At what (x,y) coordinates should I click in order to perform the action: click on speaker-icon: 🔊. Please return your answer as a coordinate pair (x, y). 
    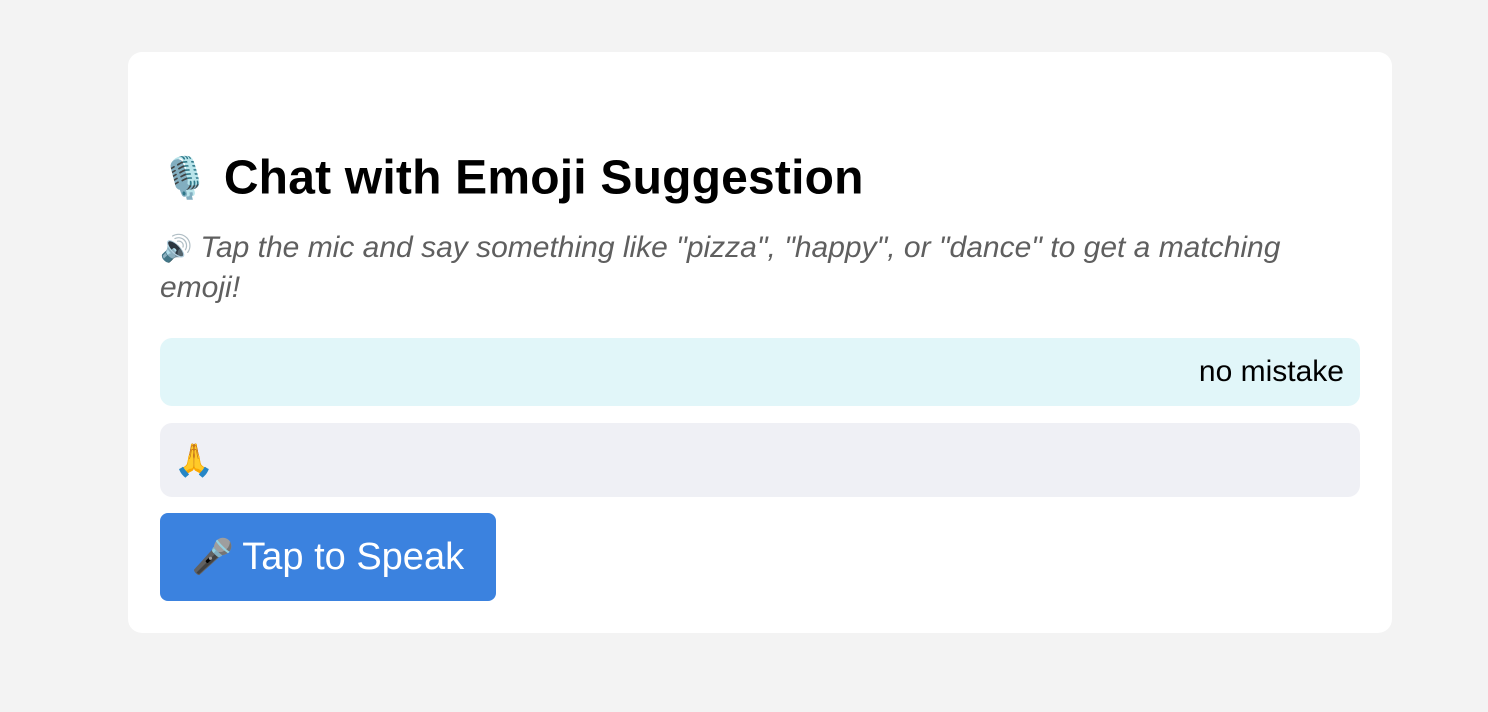
    Looking at the image, I should click on (176, 248).